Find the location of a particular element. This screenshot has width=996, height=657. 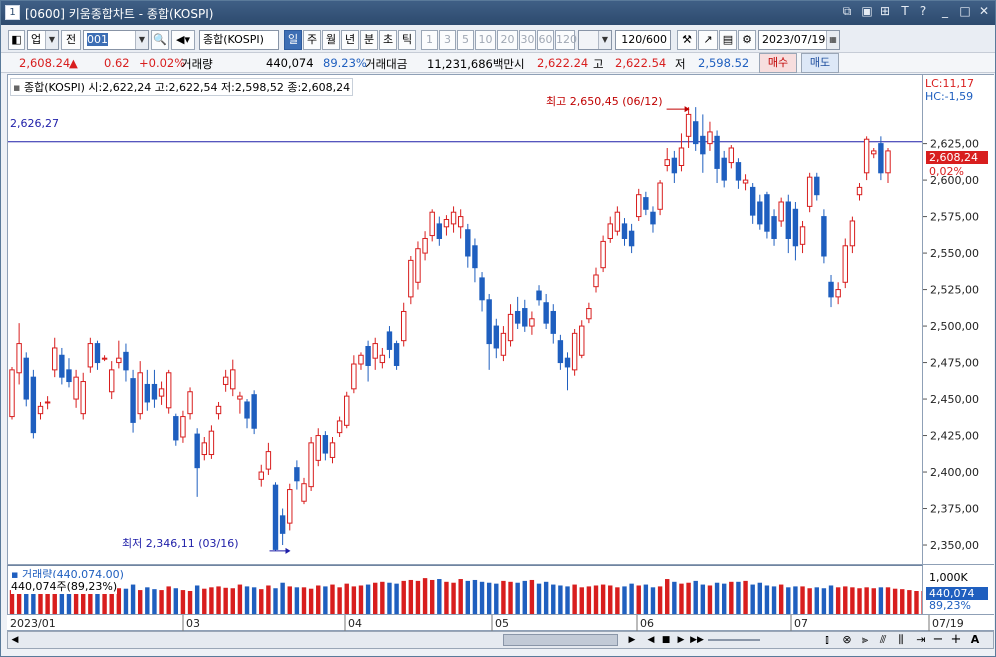

interval-5: 5 is located at coordinates (465, 40).